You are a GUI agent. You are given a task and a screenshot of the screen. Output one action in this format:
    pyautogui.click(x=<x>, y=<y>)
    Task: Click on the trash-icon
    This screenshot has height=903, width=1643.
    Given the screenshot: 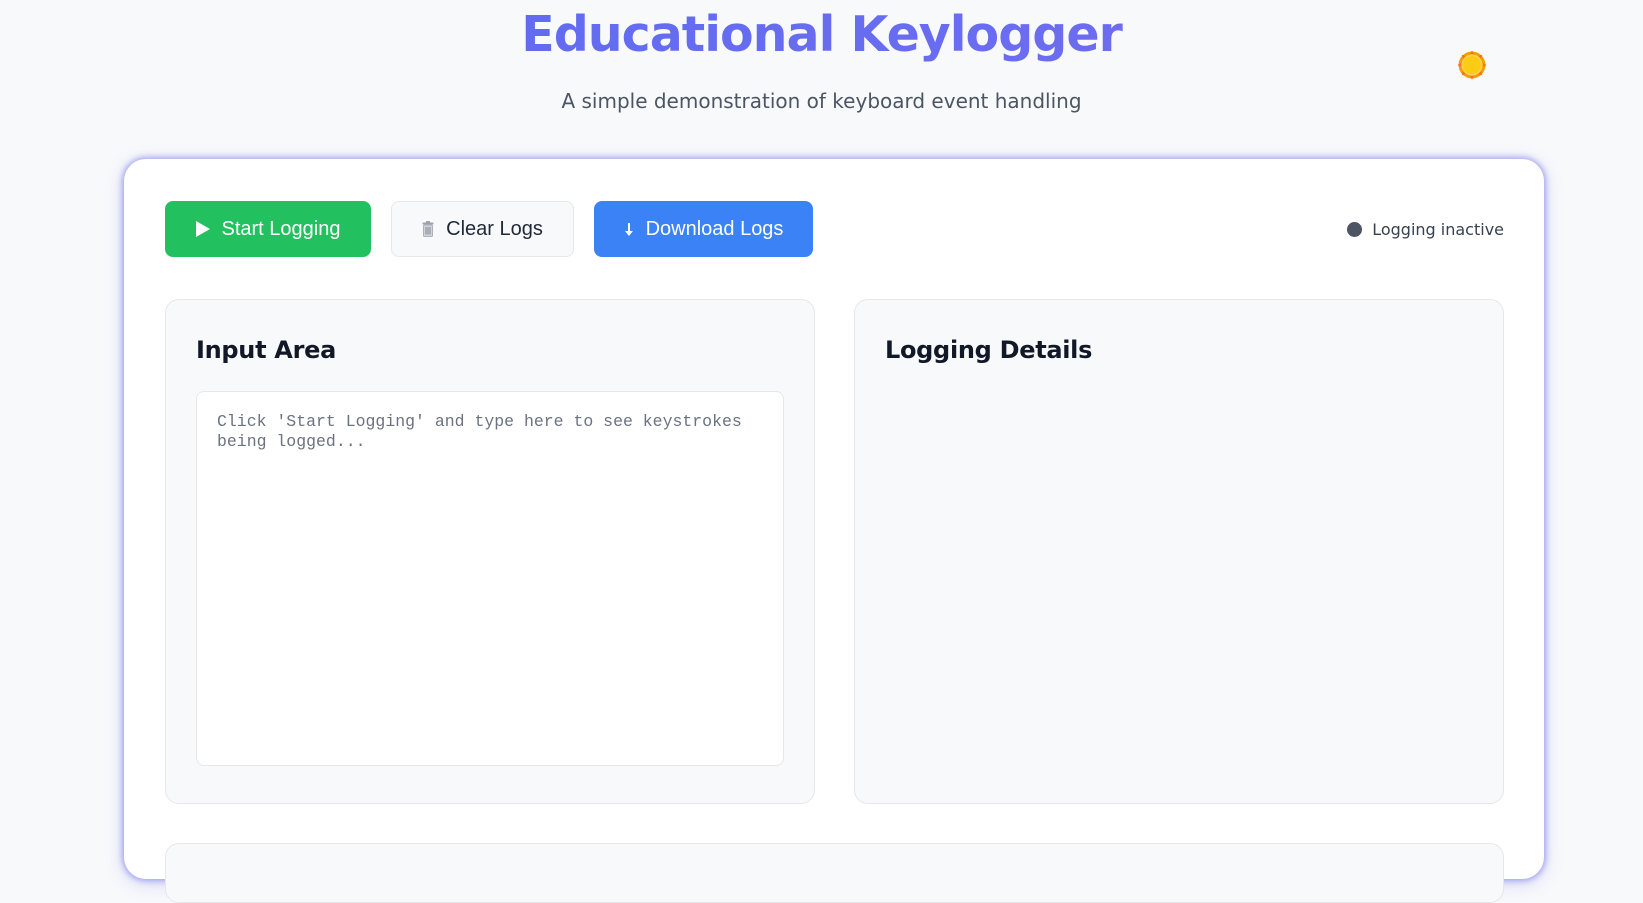 What is the action you would take?
    pyautogui.click(x=428, y=229)
    